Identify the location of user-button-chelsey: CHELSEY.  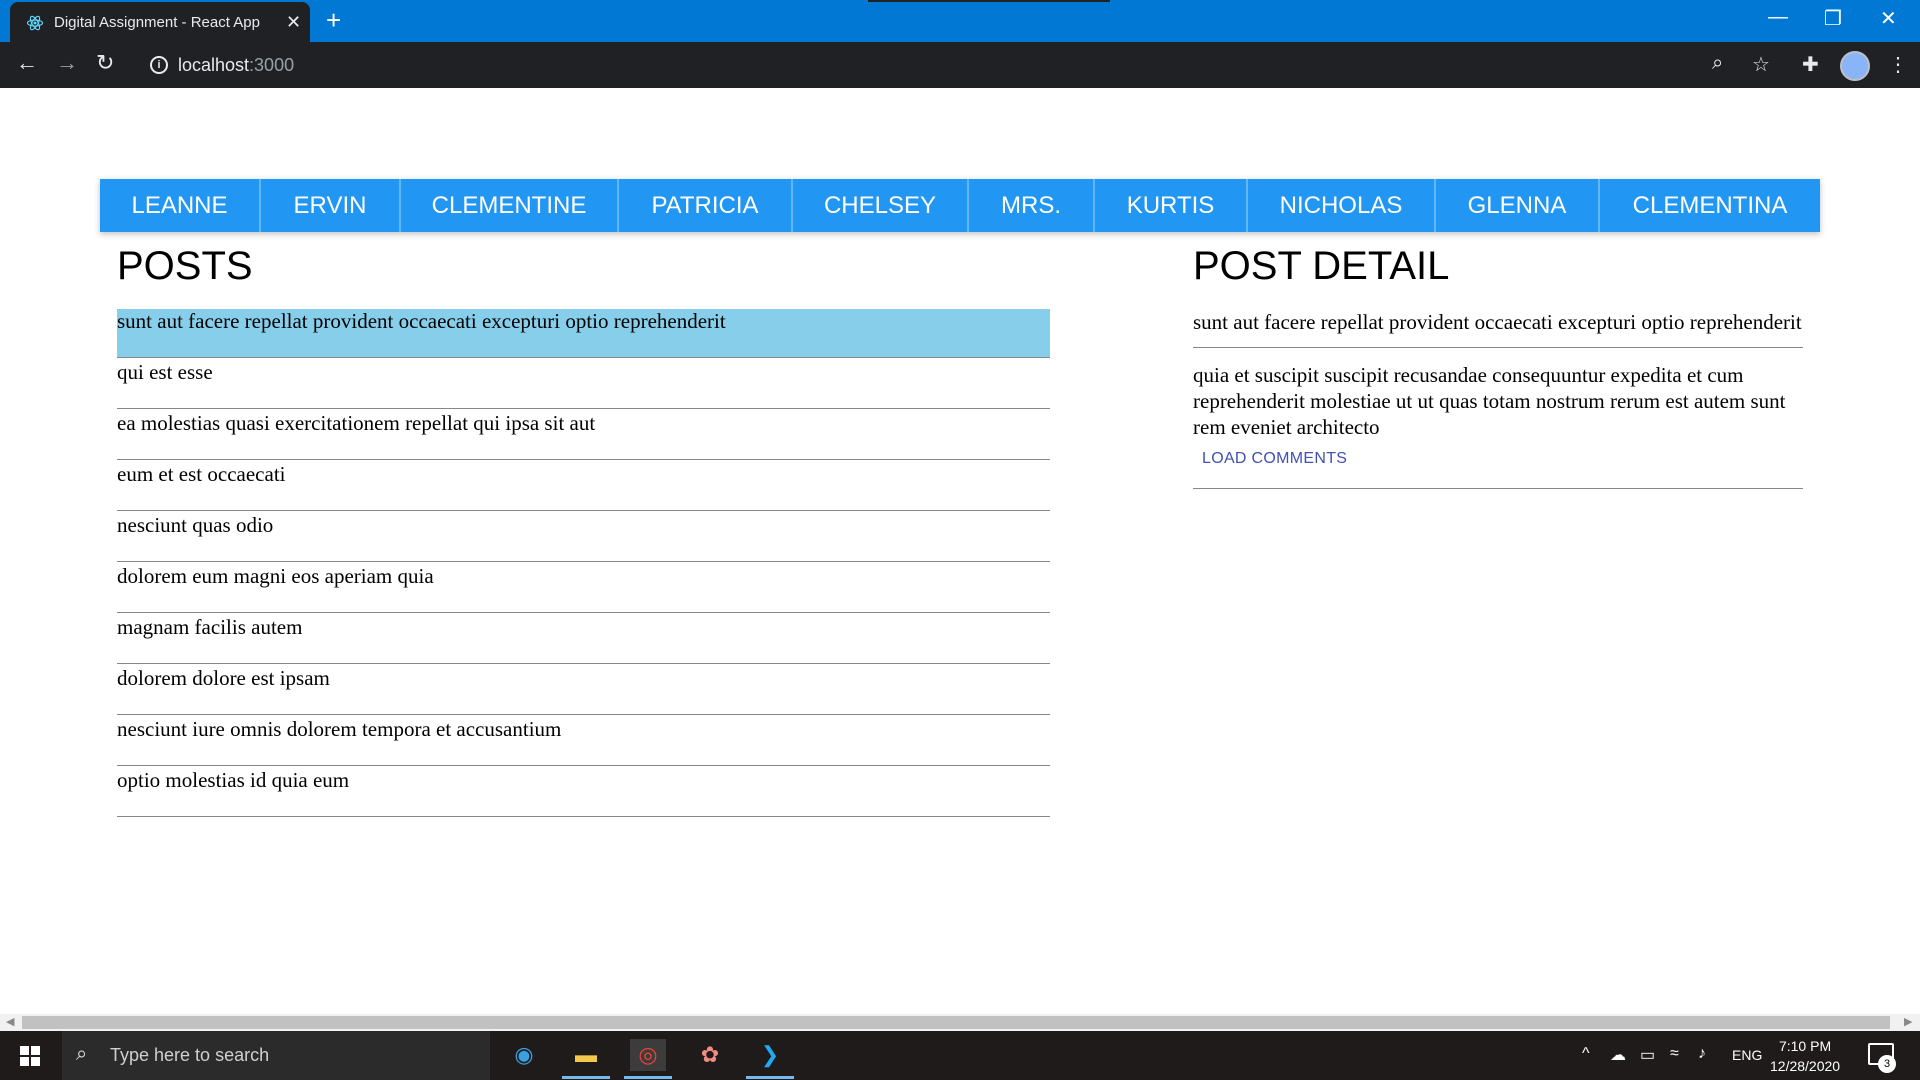
(881, 205).